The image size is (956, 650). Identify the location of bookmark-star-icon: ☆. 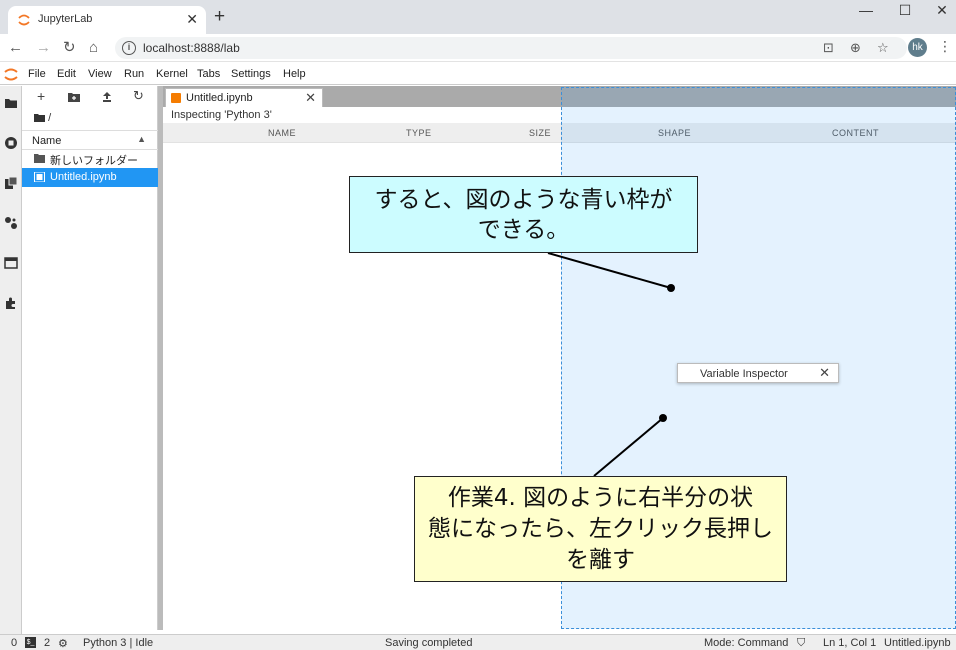
(883, 48).